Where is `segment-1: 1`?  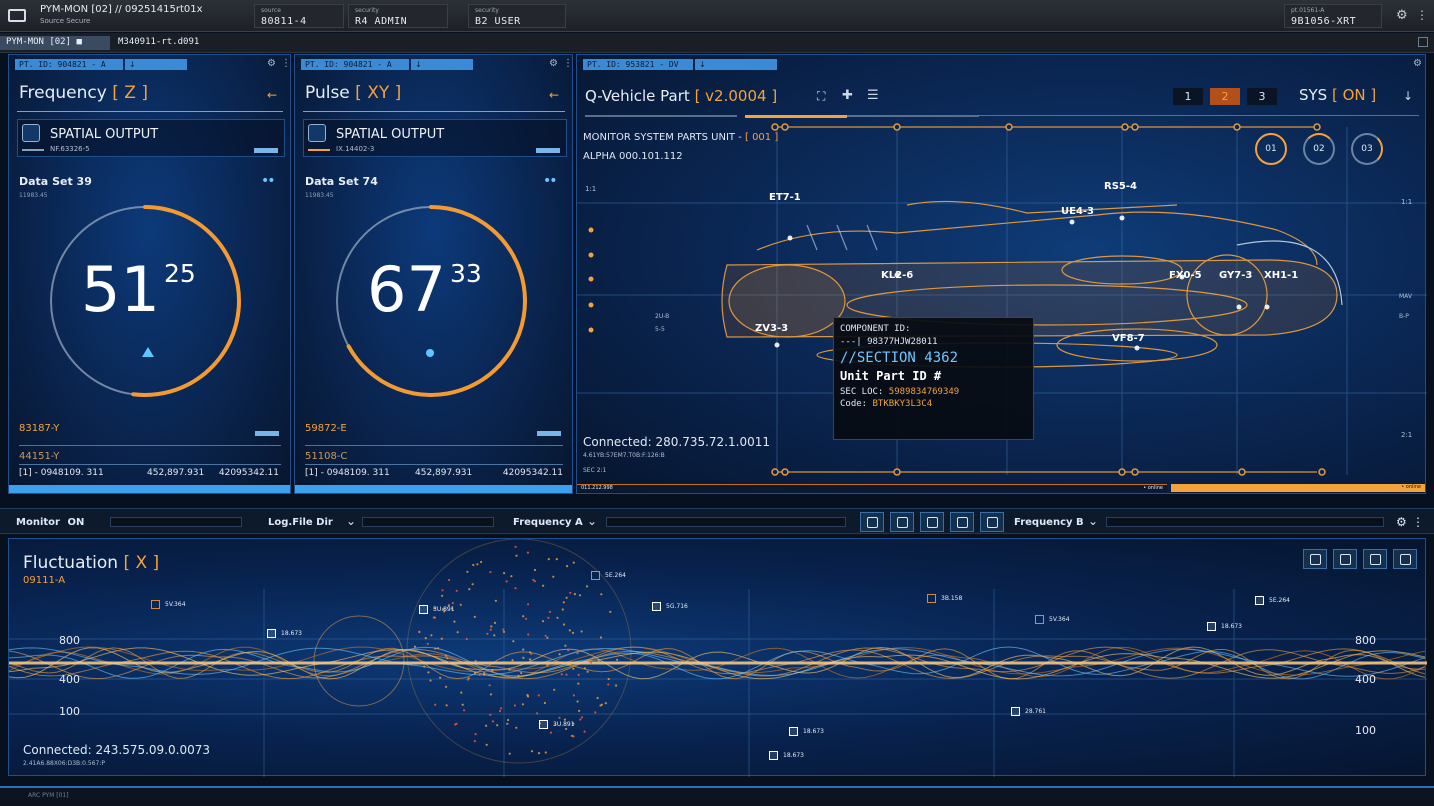
segment-1: 1 is located at coordinates (1188, 96).